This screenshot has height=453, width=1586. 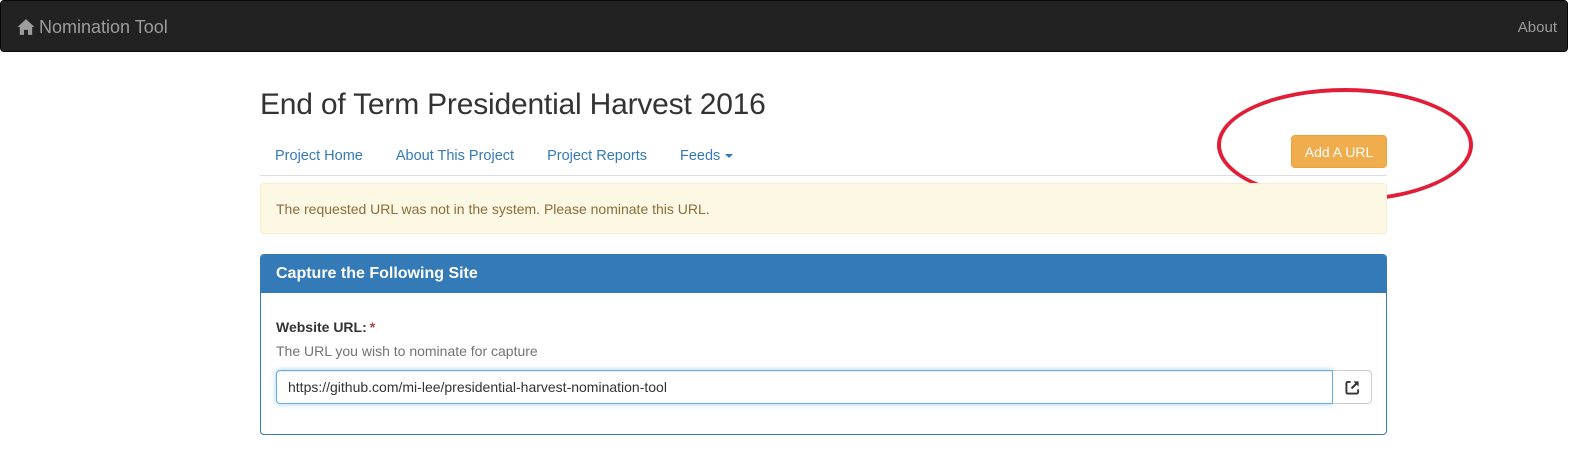 I want to click on caret-down-icon, so click(x=729, y=155).